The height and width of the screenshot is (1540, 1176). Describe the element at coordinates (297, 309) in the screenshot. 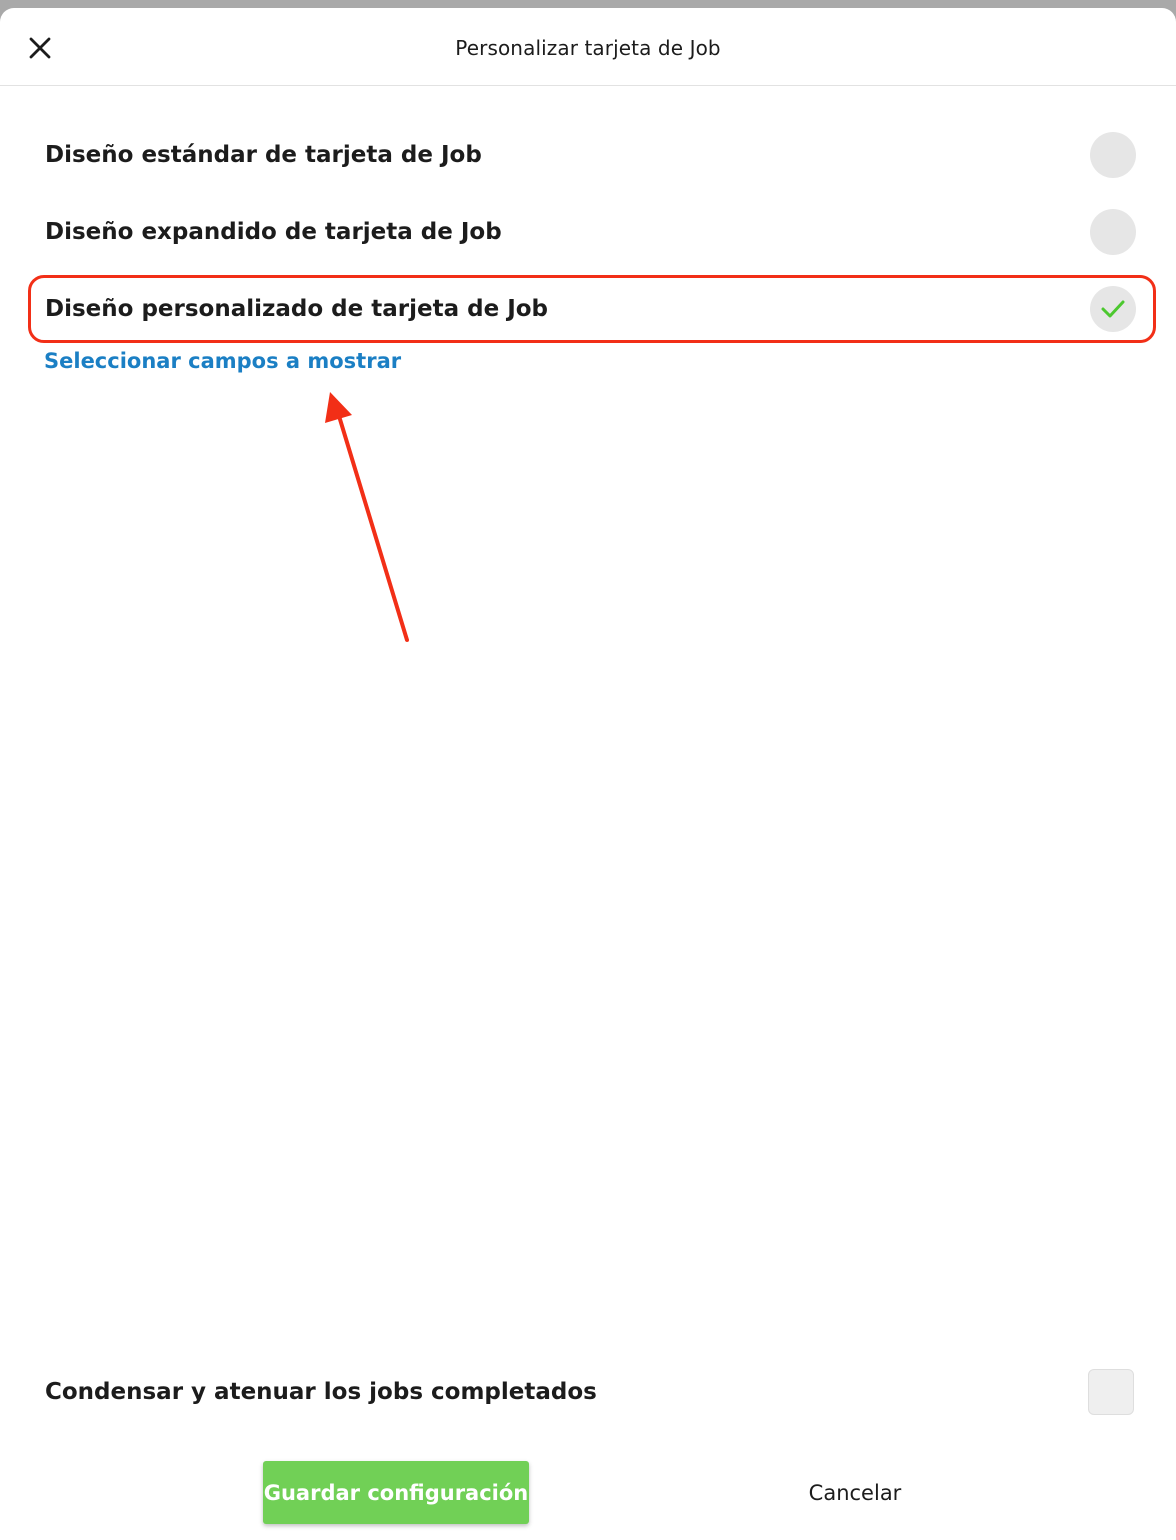

I see `option-label: Diseño personalizado de tarjeta de Job` at that location.